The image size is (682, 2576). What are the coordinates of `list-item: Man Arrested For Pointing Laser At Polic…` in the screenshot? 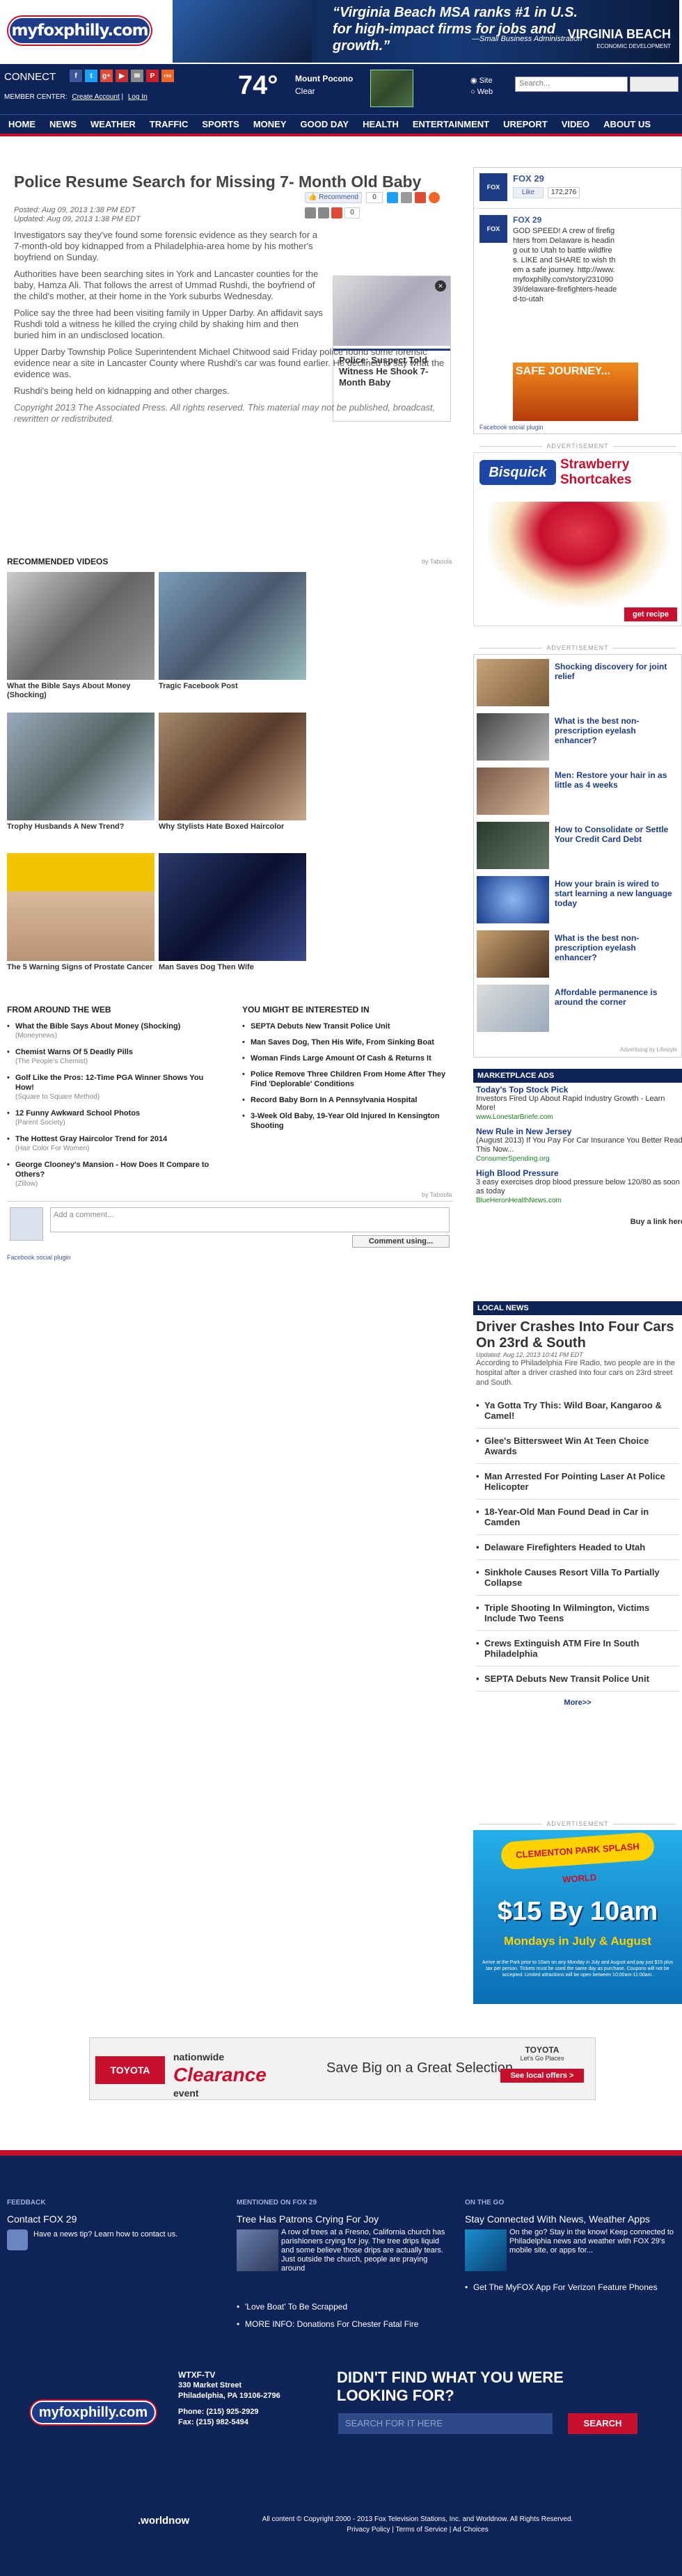 It's located at (577, 1482).